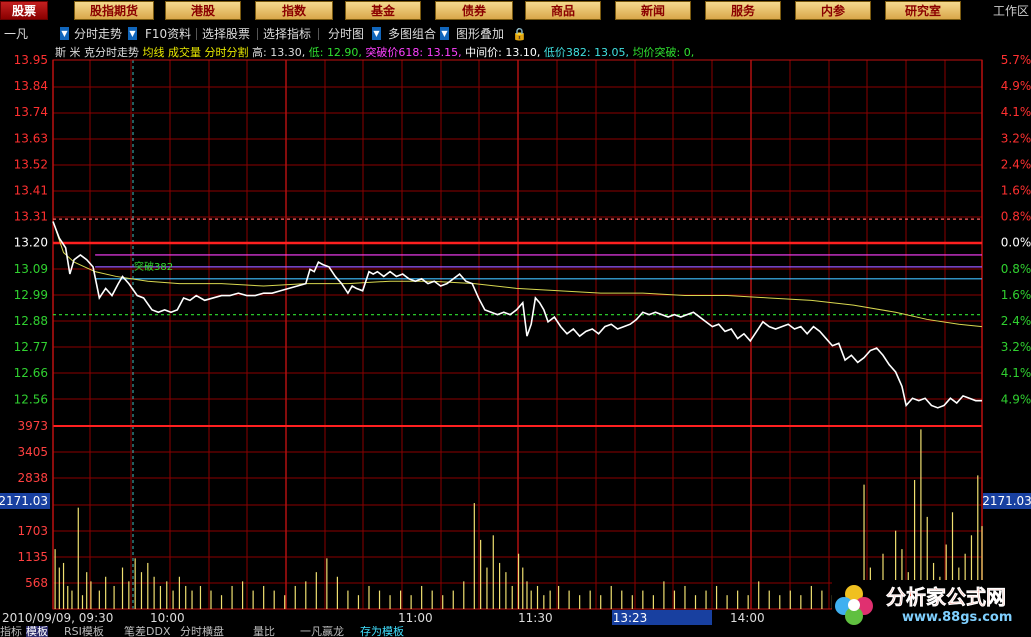 This screenshot has width=1031, height=637. Describe the element at coordinates (344, 52) in the screenshot. I see `low-value: 12.90,` at that location.